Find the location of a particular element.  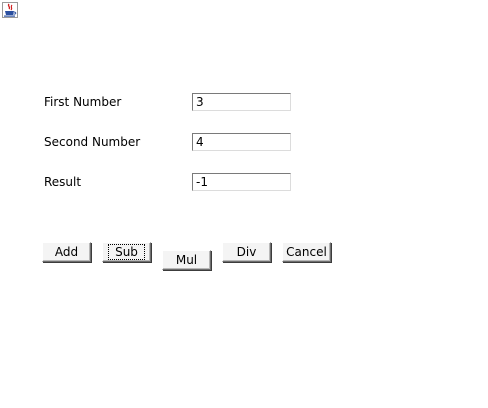

result-field is located at coordinates (241, 182).